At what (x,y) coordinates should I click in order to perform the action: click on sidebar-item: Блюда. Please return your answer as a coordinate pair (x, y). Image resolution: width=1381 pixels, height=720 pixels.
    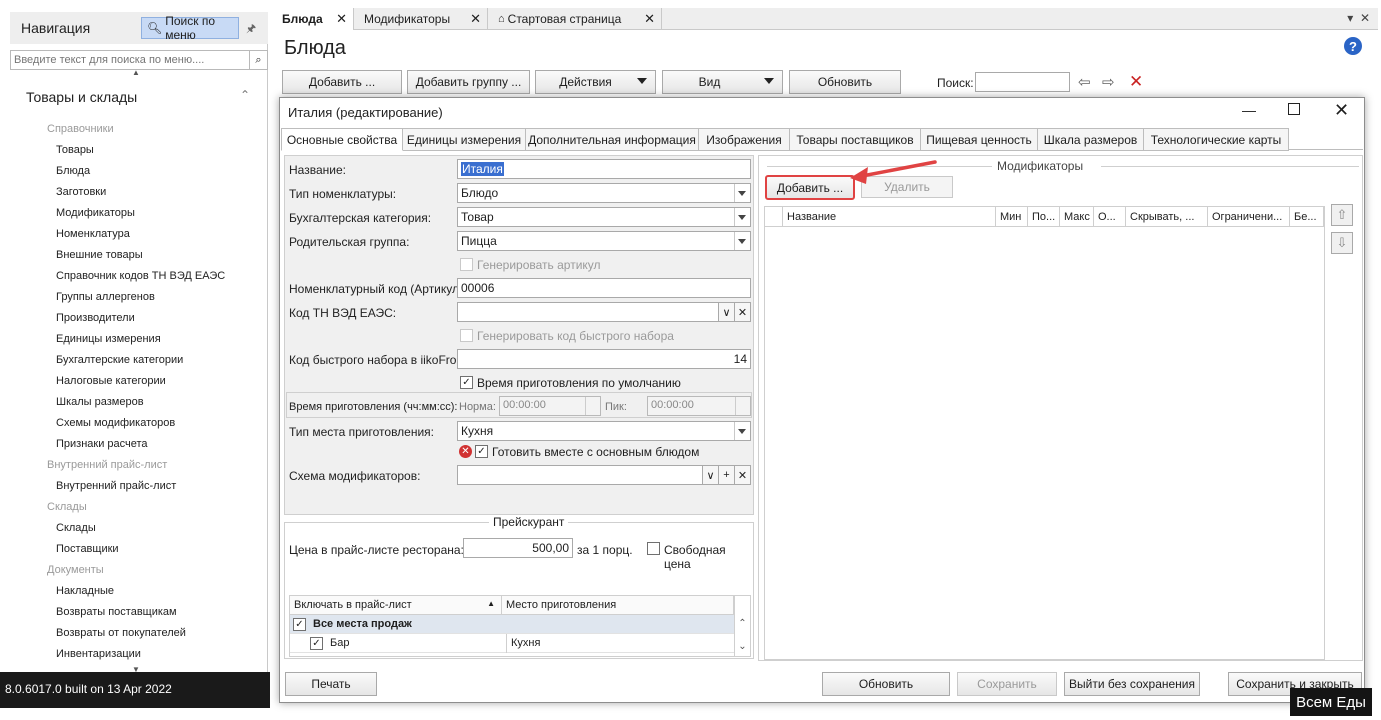
    Looking at the image, I should click on (73, 171).